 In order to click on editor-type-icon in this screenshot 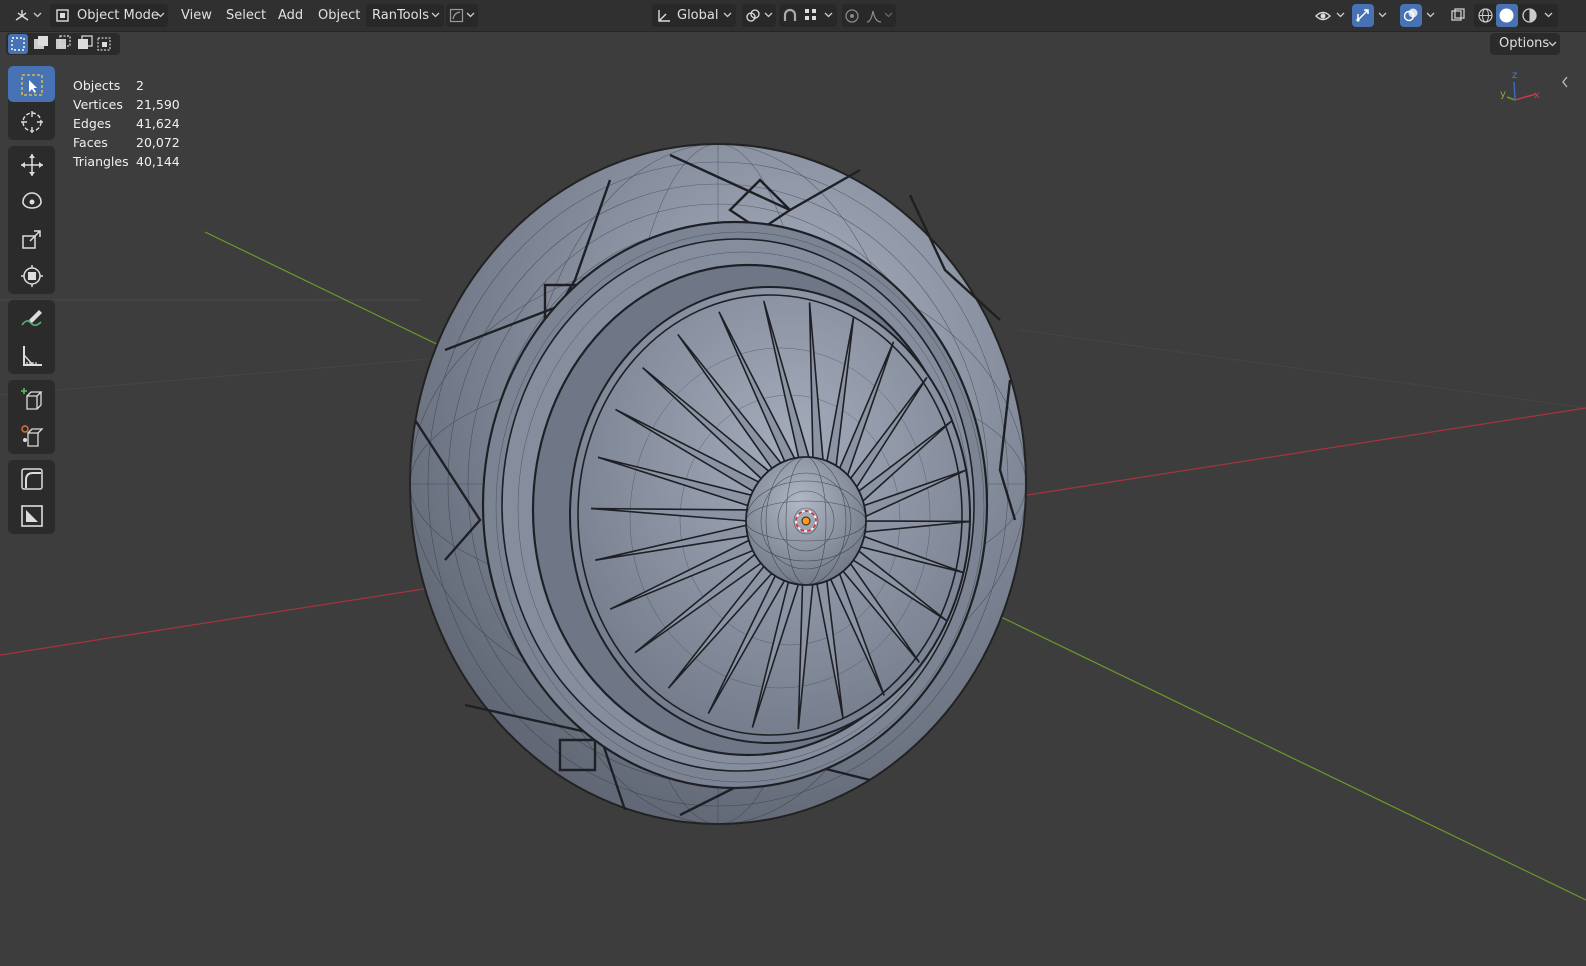, I will do `click(22, 15)`.